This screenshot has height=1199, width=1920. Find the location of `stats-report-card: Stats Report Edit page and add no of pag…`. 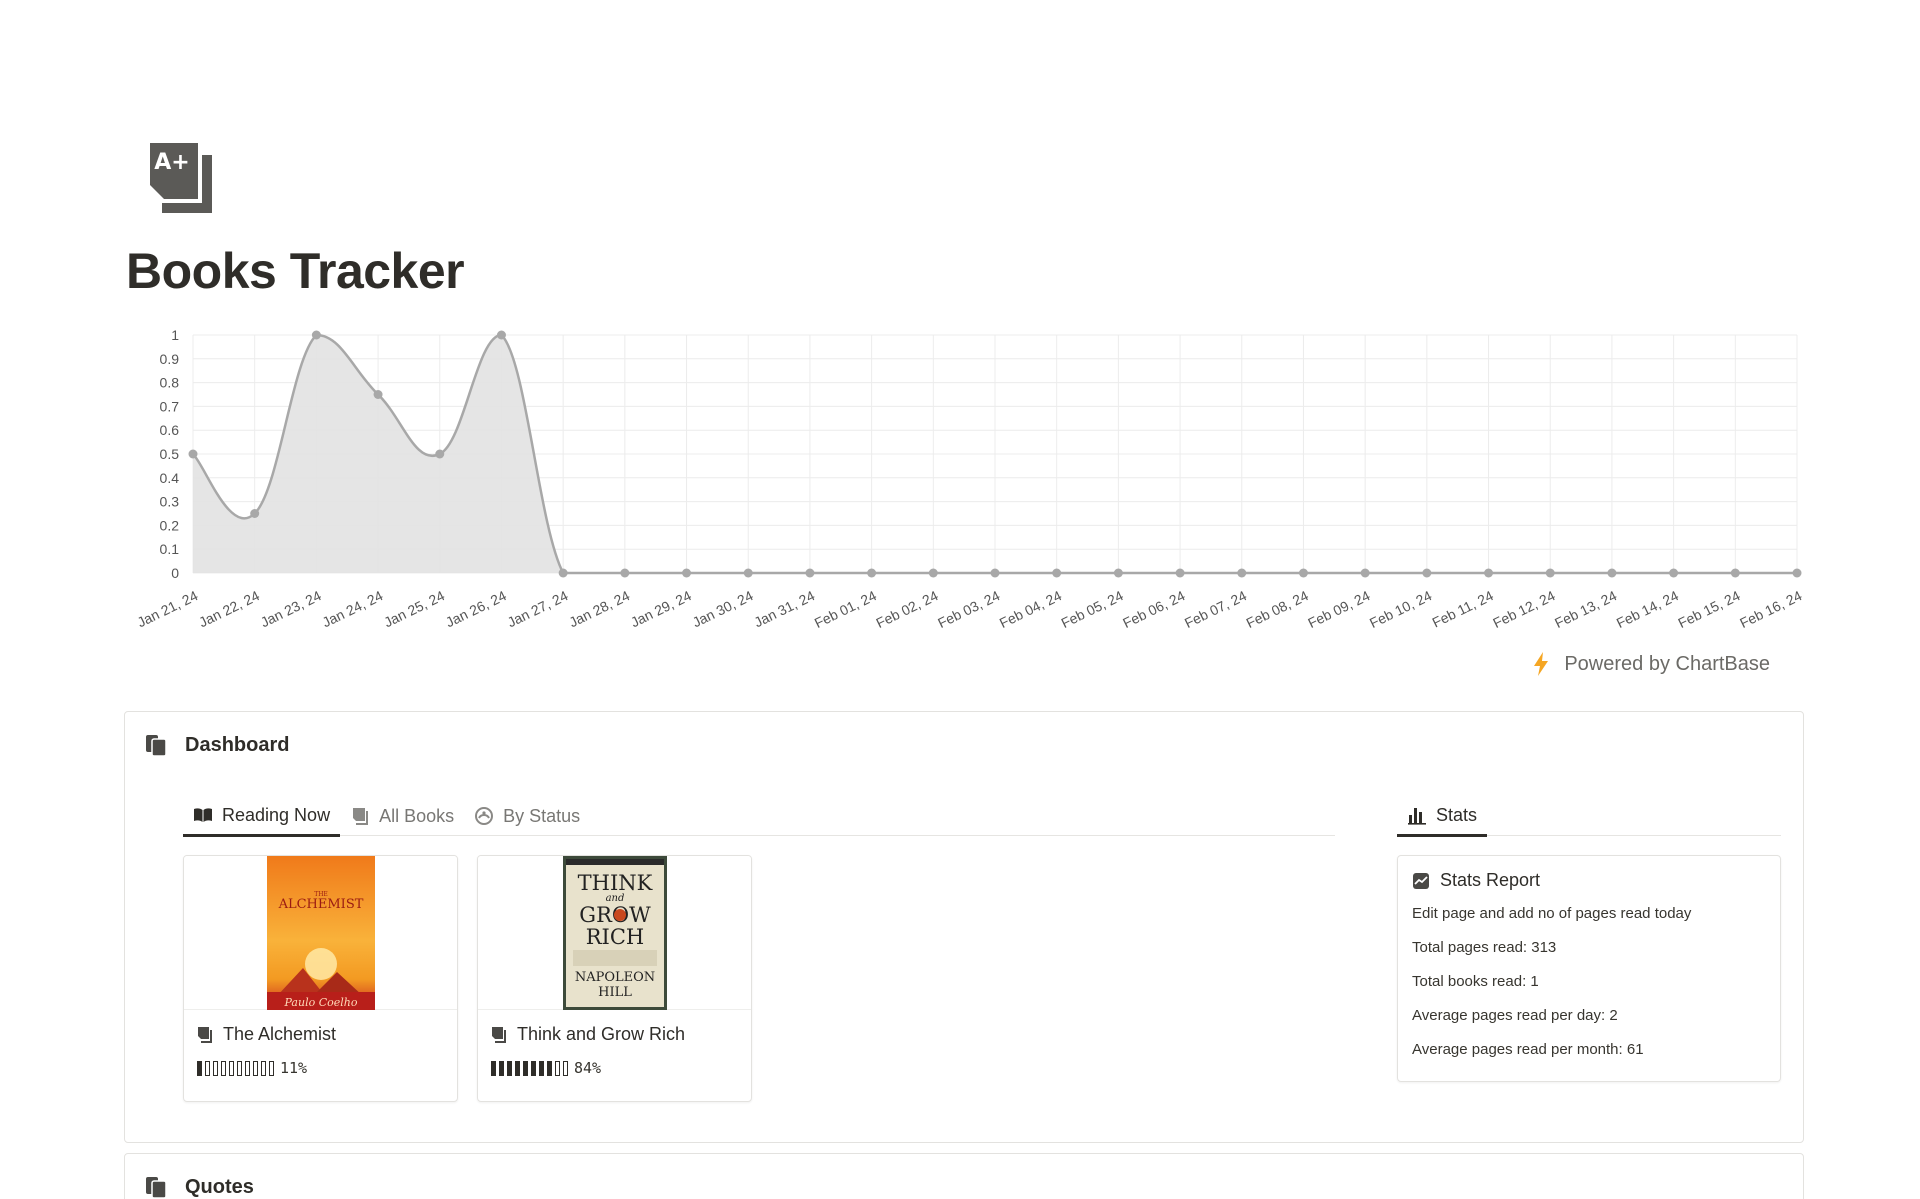

stats-report-card: Stats Report Edit page and add no of pag… is located at coordinates (1589, 968).